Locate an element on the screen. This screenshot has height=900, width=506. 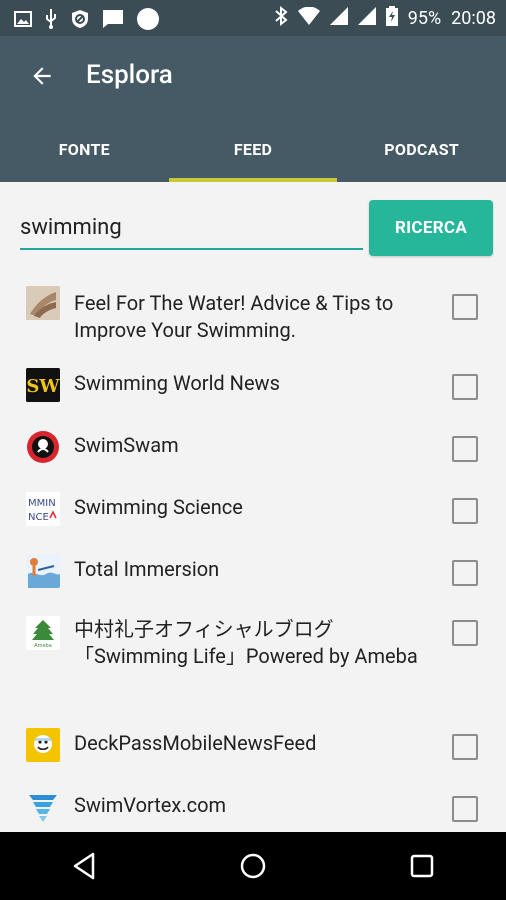
svg-text: SW is located at coordinates (43, 386).